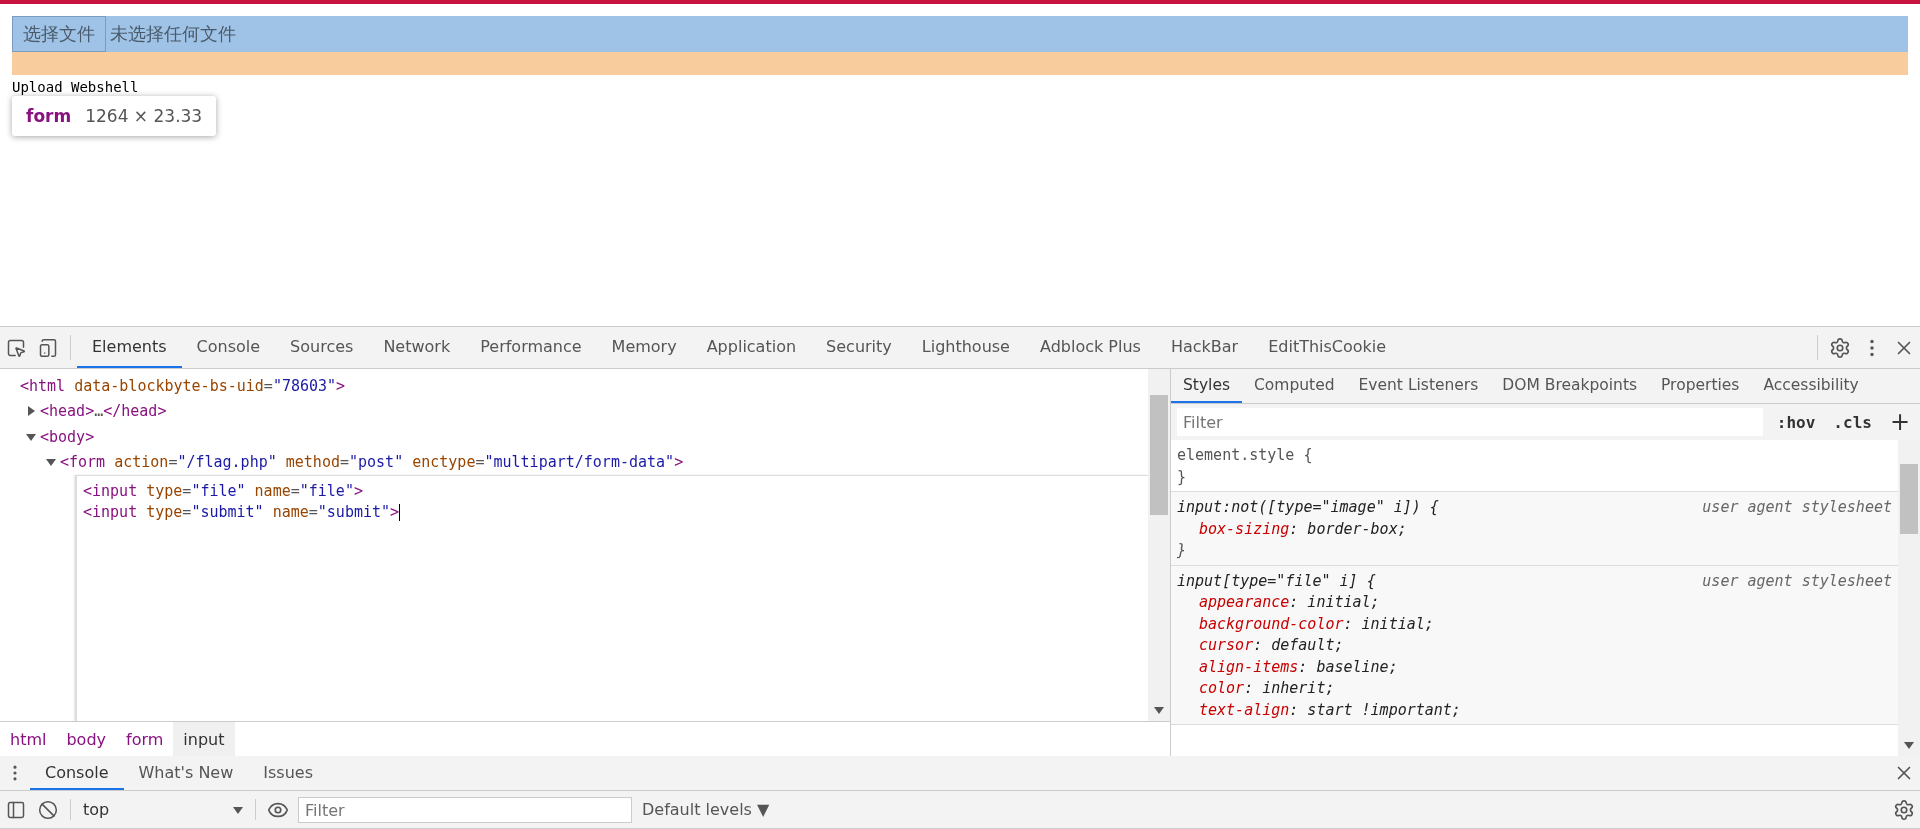 Image resolution: width=1920 pixels, height=829 pixels. I want to click on css-declaration: box-sizing: border-box;, so click(1303, 528).